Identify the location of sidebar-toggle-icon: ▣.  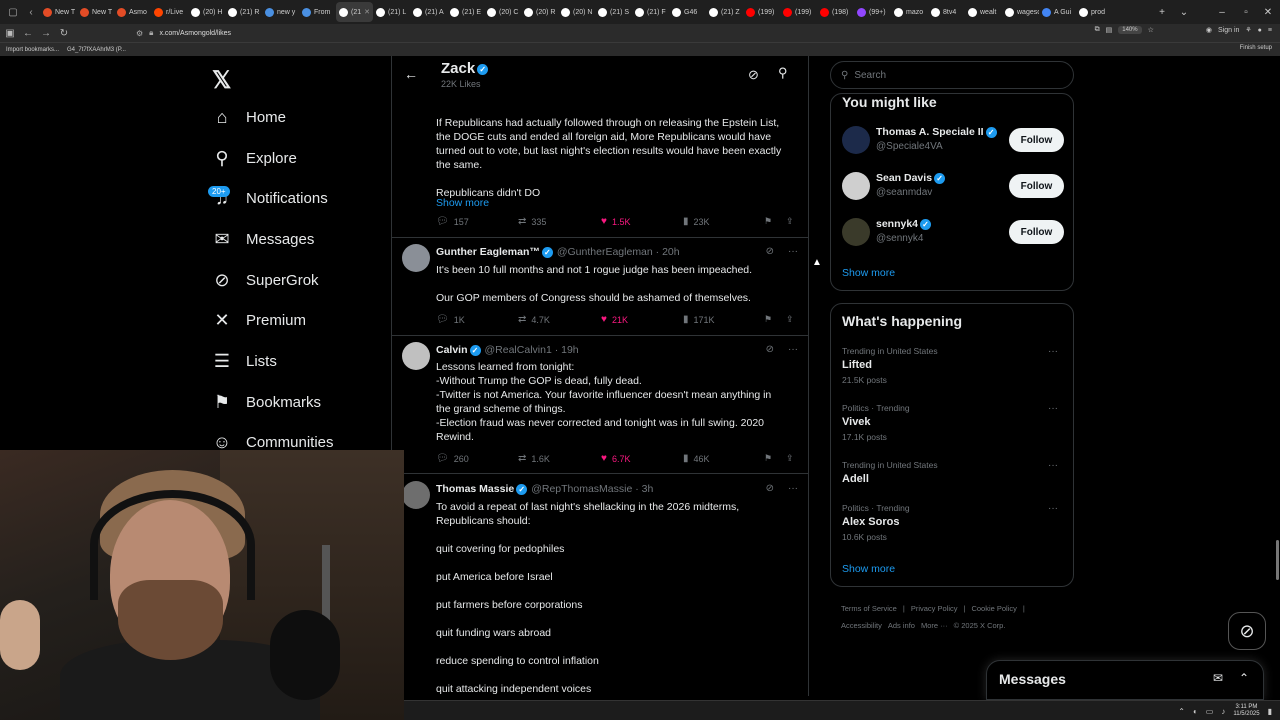
(10, 33).